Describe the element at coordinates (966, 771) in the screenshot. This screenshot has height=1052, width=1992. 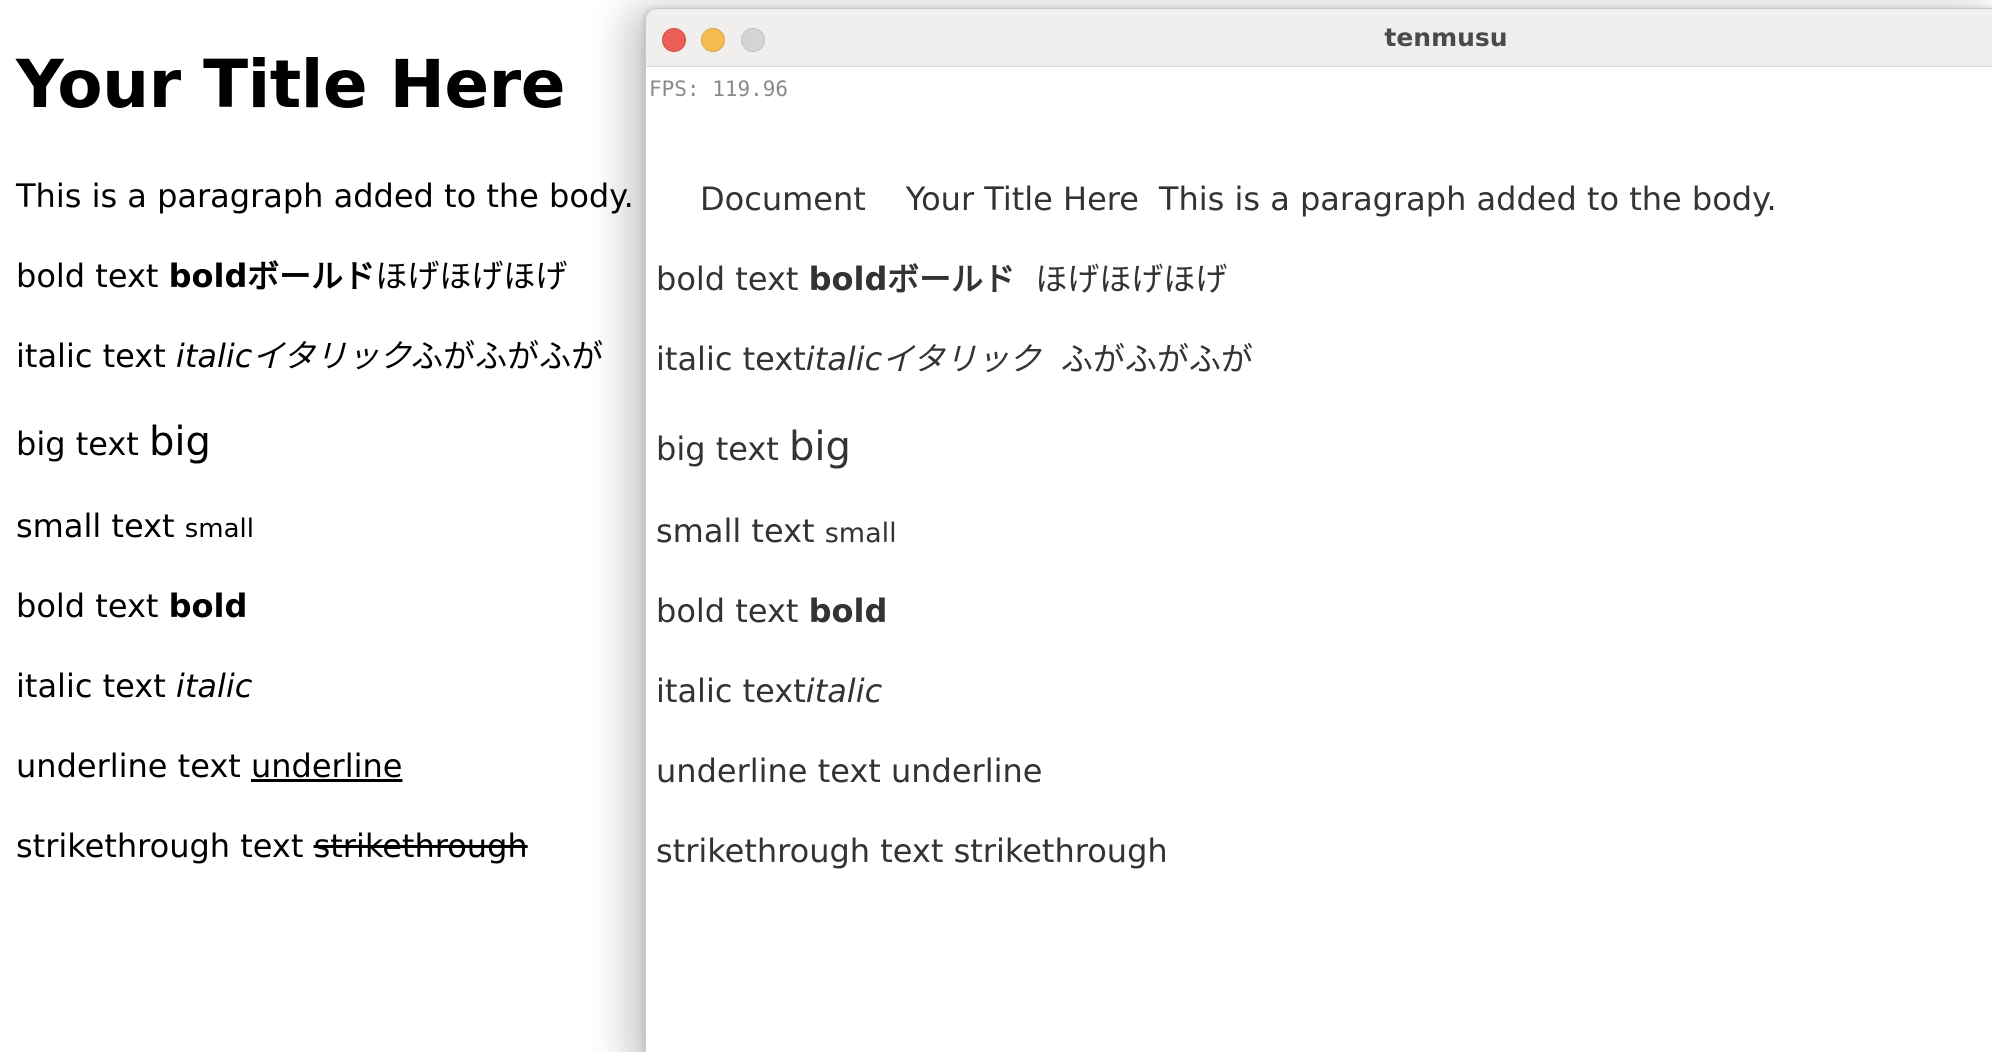
I see `content-underline-text: underline` at that location.